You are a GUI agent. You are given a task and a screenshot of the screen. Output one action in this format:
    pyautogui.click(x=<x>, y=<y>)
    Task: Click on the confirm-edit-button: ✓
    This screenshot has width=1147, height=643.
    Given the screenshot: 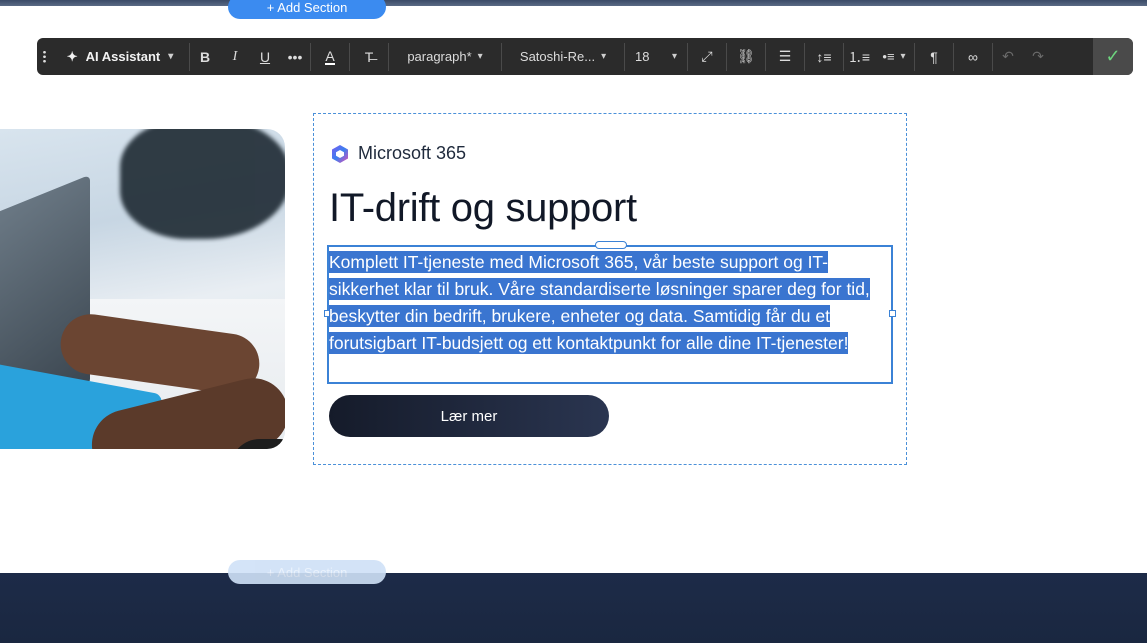 What is the action you would take?
    pyautogui.click(x=1113, y=56)
    